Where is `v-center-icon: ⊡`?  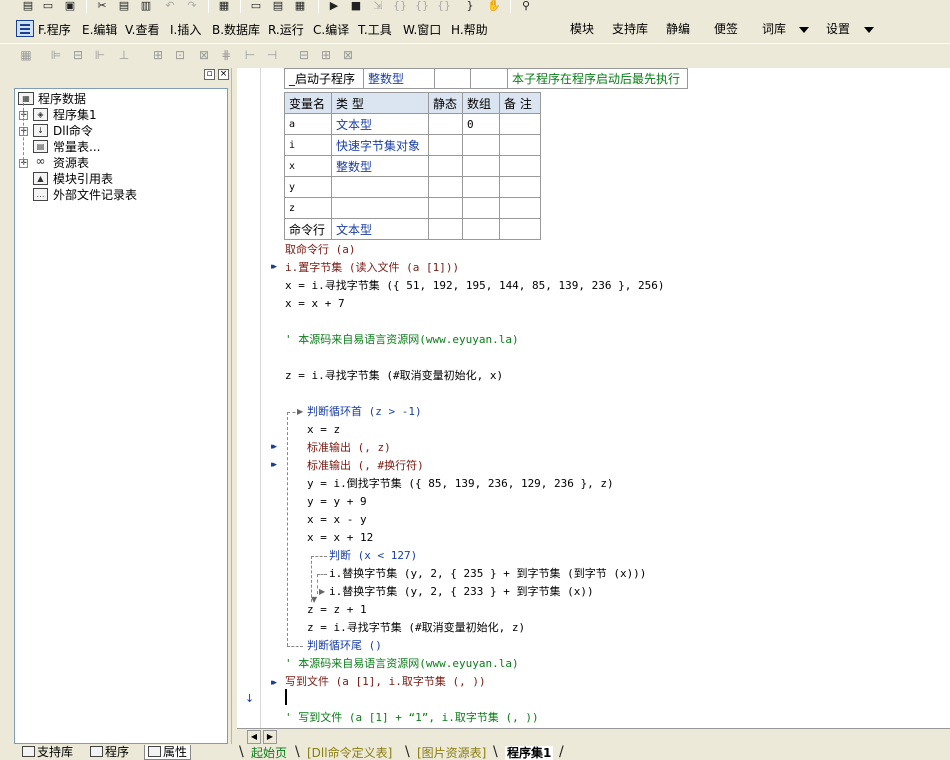
v-center-icon: ⊡ is located at coordinates (180, 55).